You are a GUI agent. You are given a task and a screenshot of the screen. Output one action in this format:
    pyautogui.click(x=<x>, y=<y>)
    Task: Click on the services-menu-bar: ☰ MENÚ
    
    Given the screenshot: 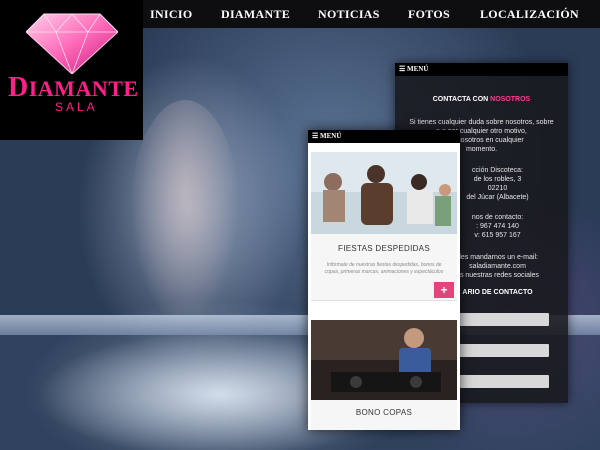 What is the action you would take?
    pyautogui.click(x=384, y=136)
    